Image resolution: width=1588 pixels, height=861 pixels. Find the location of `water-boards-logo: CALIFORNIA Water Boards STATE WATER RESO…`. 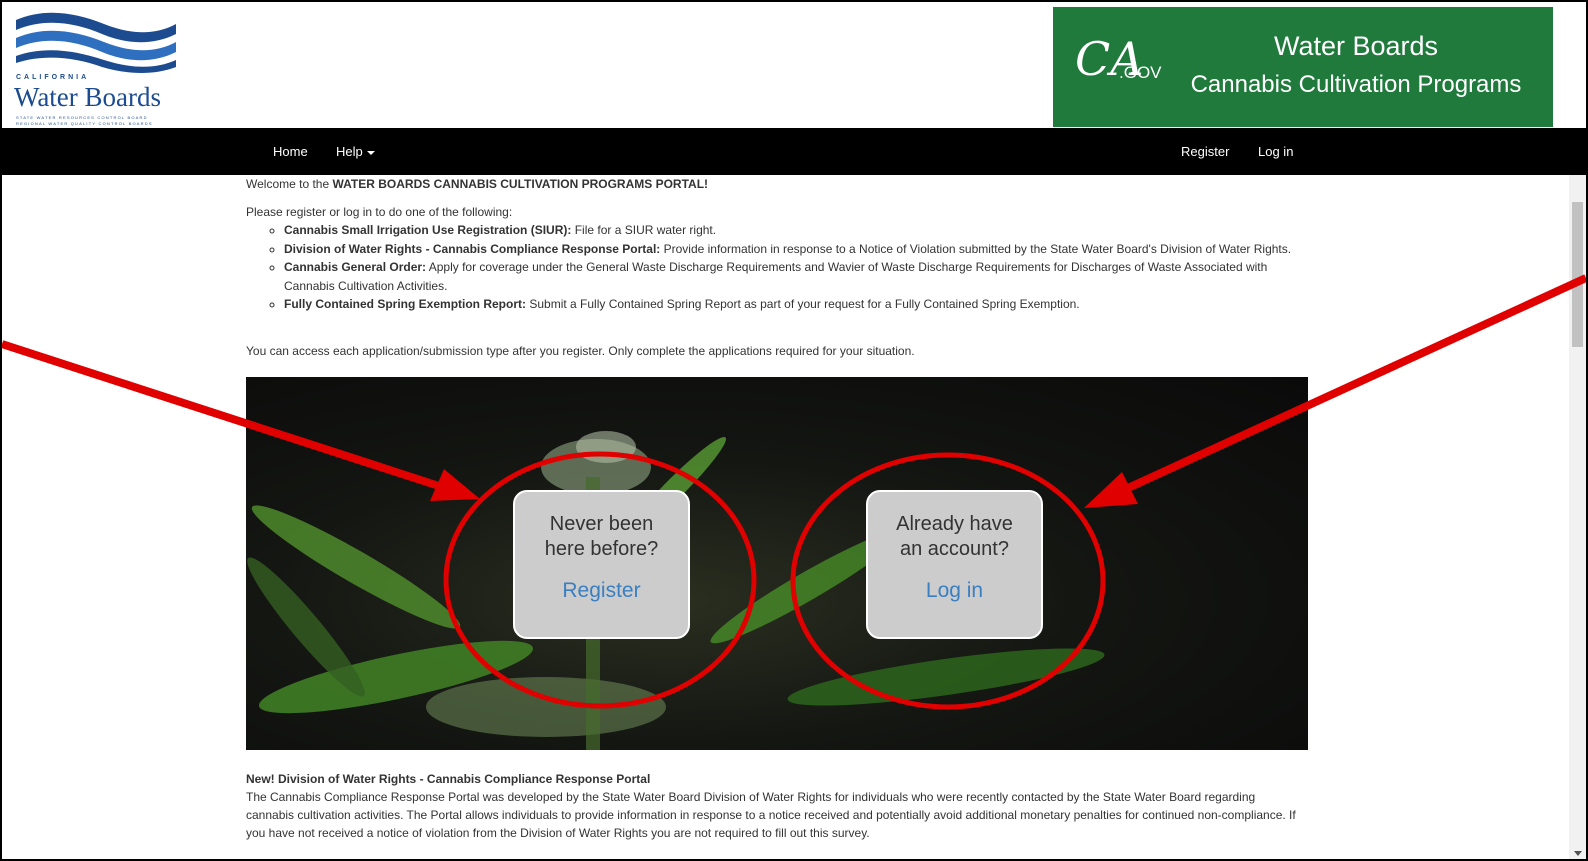

water-boards-logo: CALIFORNIA Water Boards STATE WATER RESO… is located at coordinates (97, 68).